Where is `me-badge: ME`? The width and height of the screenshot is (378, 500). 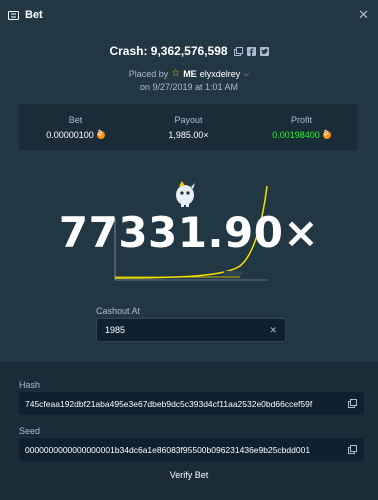 me-badge: ME is located at coordinates (190, 73).